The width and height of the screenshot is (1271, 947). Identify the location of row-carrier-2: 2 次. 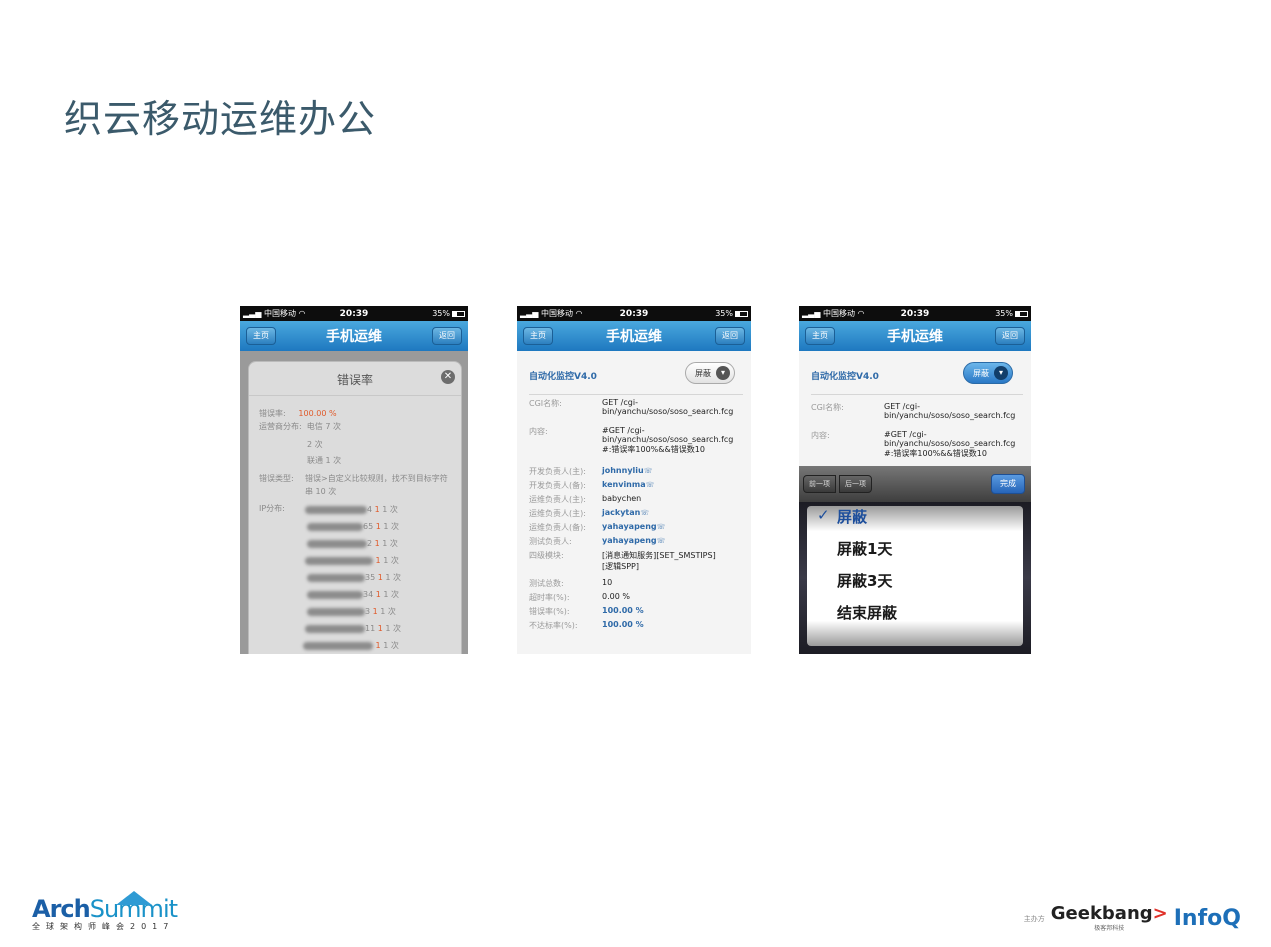
(315, 444).